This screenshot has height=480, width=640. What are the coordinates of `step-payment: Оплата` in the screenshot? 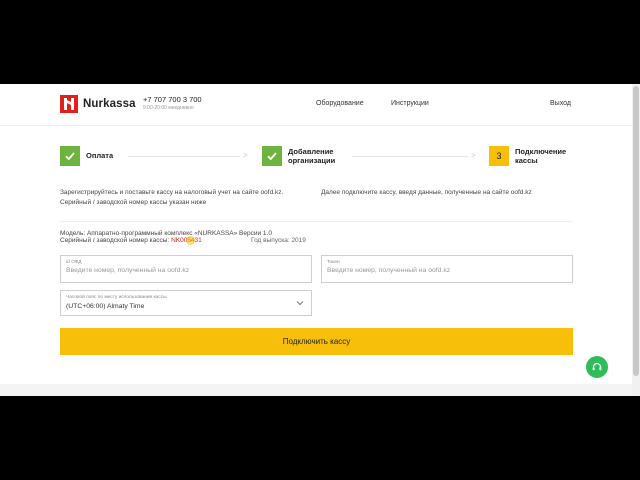 It's located at (86, 156).